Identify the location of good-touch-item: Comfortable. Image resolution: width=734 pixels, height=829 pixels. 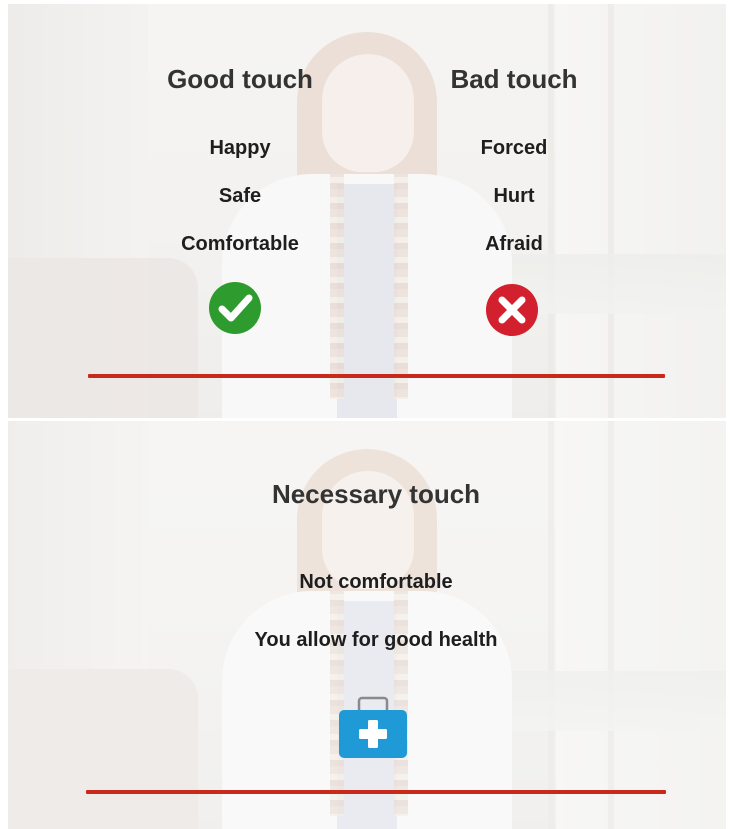
(240, 244).